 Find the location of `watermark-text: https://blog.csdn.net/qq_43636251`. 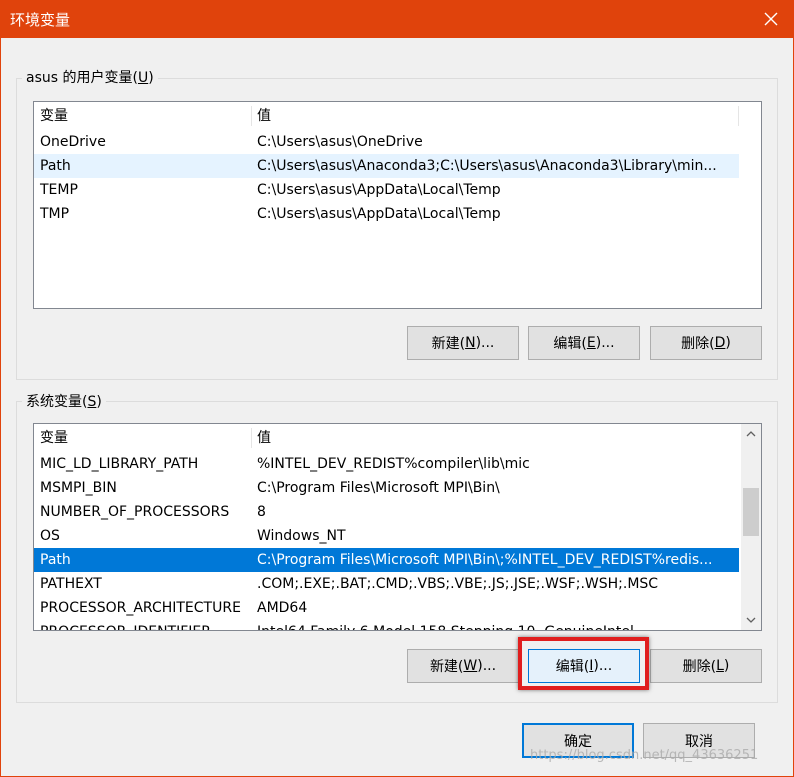

watermark-text: https://blog.csdn.net/qq_43636251 is located at coordinates (644, 755).